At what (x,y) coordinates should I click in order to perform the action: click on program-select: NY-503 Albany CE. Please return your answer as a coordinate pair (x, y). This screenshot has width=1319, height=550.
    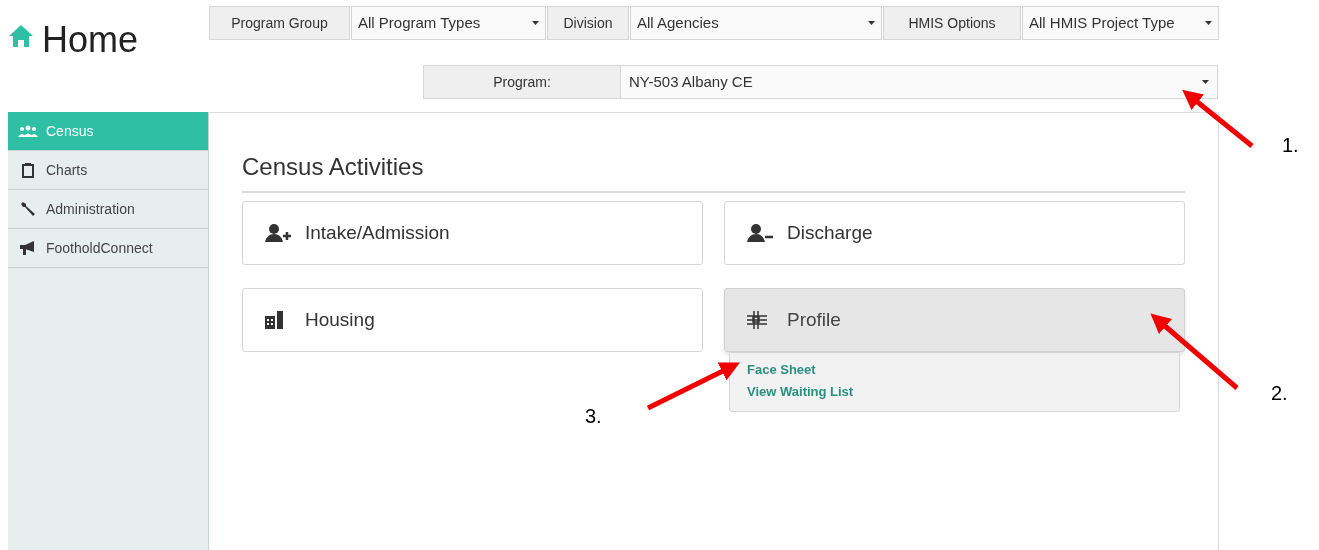
    Looking at the image, I should click on (919, 82).